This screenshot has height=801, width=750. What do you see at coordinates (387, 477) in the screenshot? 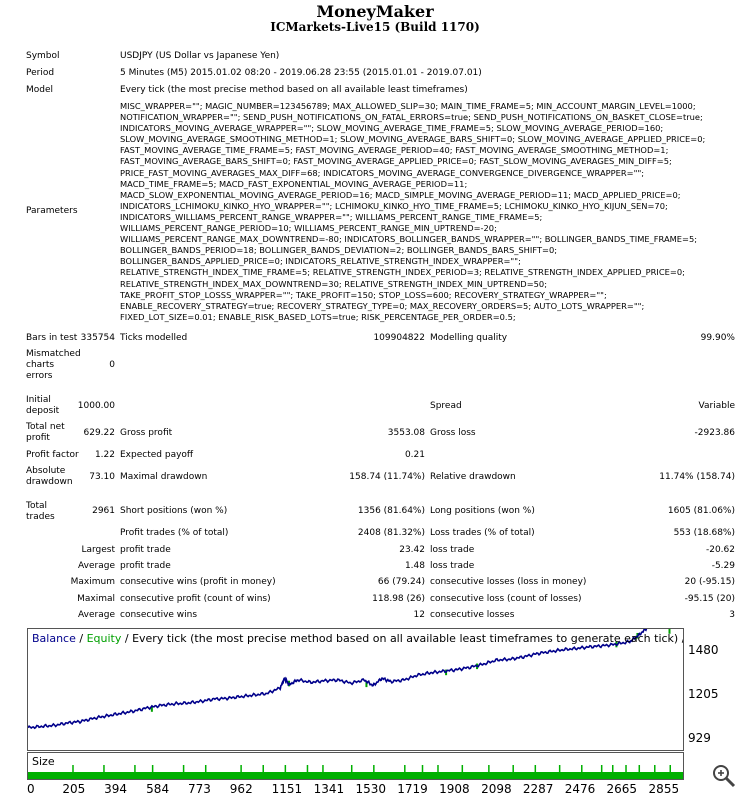
I see `max-drawdown-value: 158.74 (11.74%)` at bounding box center [387, 477].